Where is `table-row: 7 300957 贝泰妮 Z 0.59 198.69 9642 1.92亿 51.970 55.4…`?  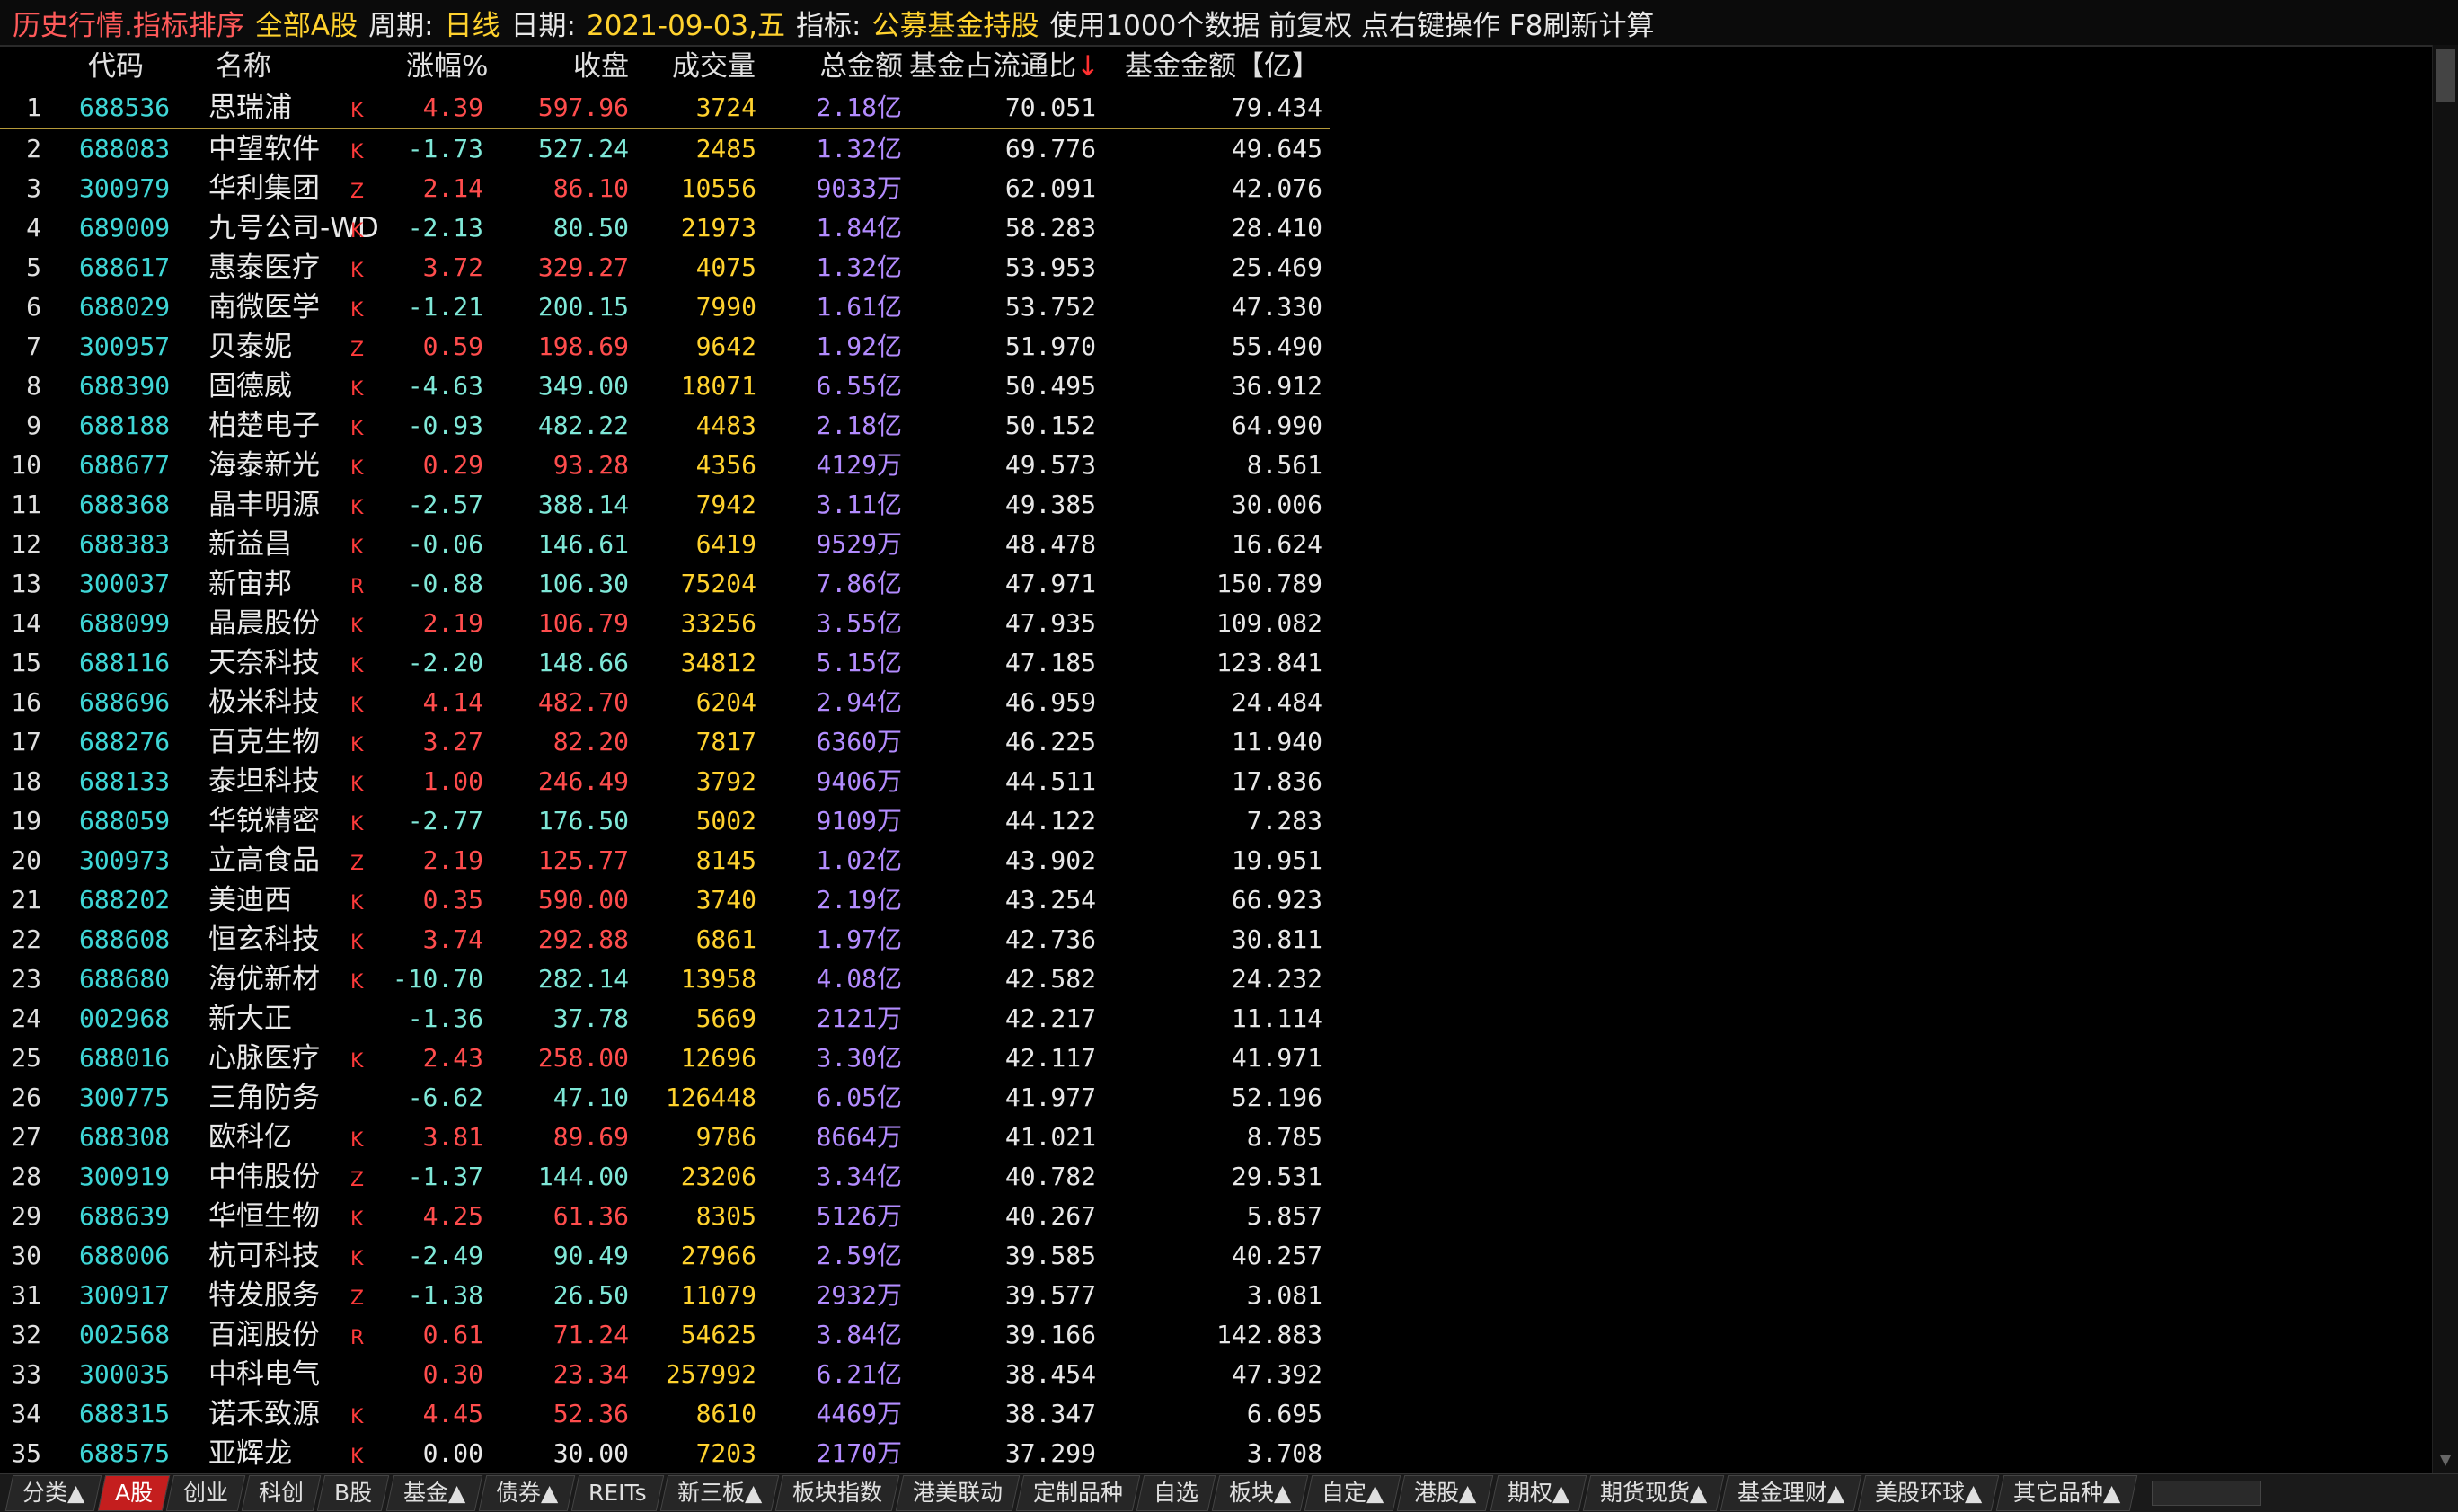
table-row: 7 300957 贝泰妮 Z 0.59 198.69 9642 1.92亿 51.970 55.4… is located at coordinates (665, 347).